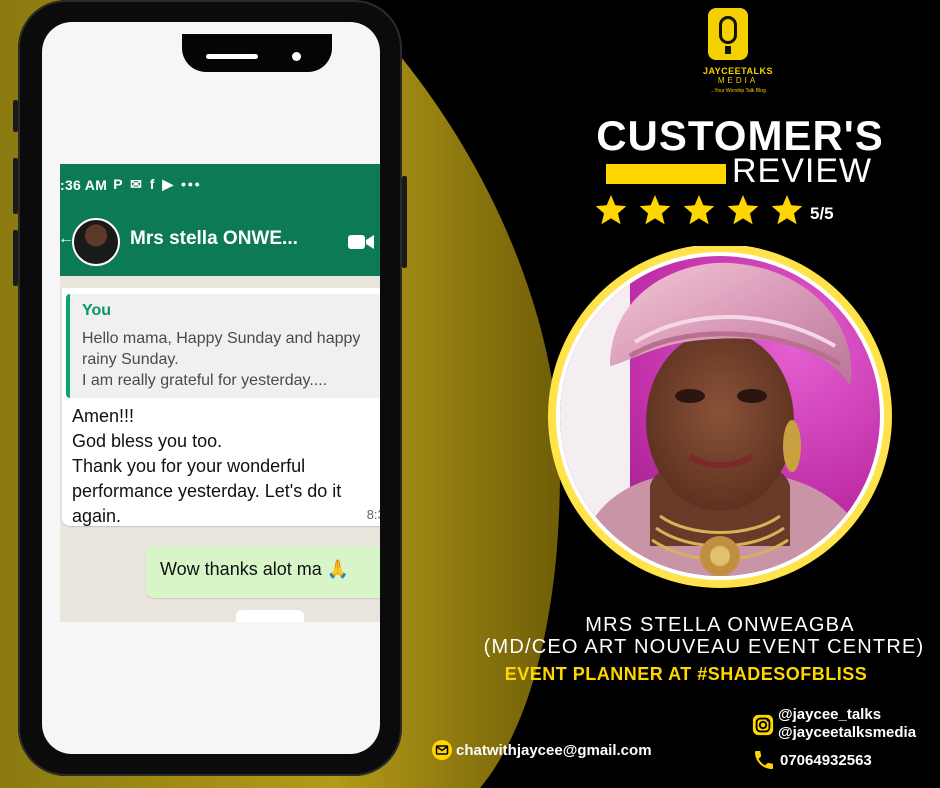 This screenshot has height=788, width=940. Describe the element at coordinates (847, 732) in the screenshot. I see `instagram-handle: @jayceetalksmedia` at that location.